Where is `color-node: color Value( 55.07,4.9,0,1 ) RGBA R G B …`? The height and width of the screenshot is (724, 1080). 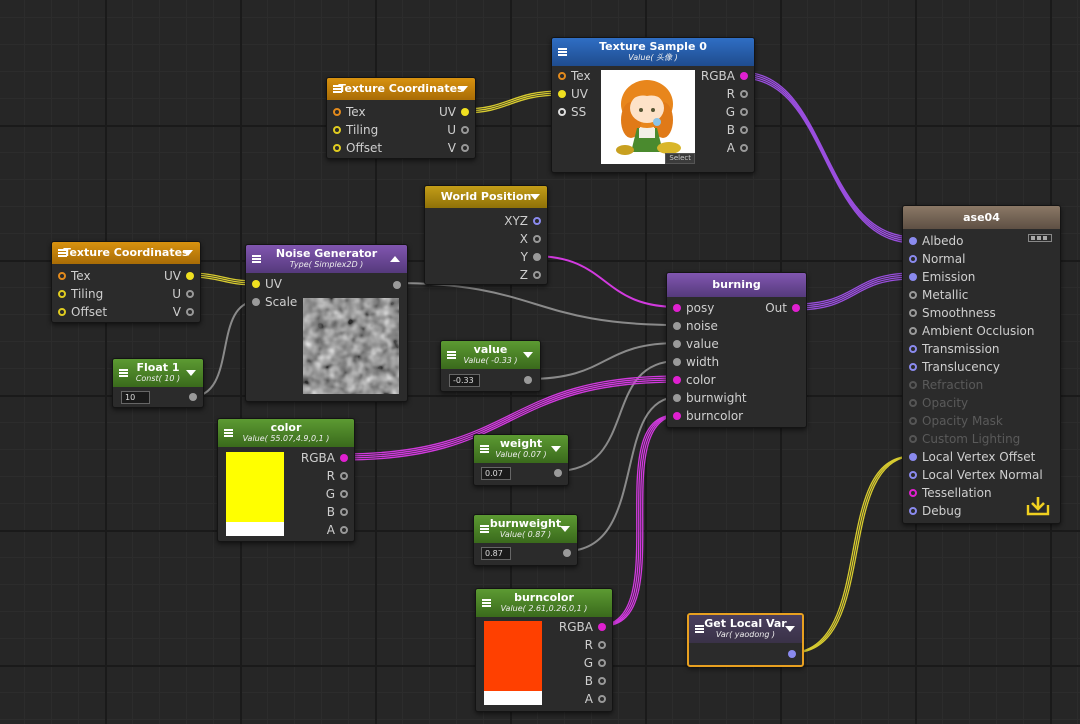 color-node: color Value( 55.07,4.9,0,1 ) RGBA R G B … is located at coordinates (286, 480).